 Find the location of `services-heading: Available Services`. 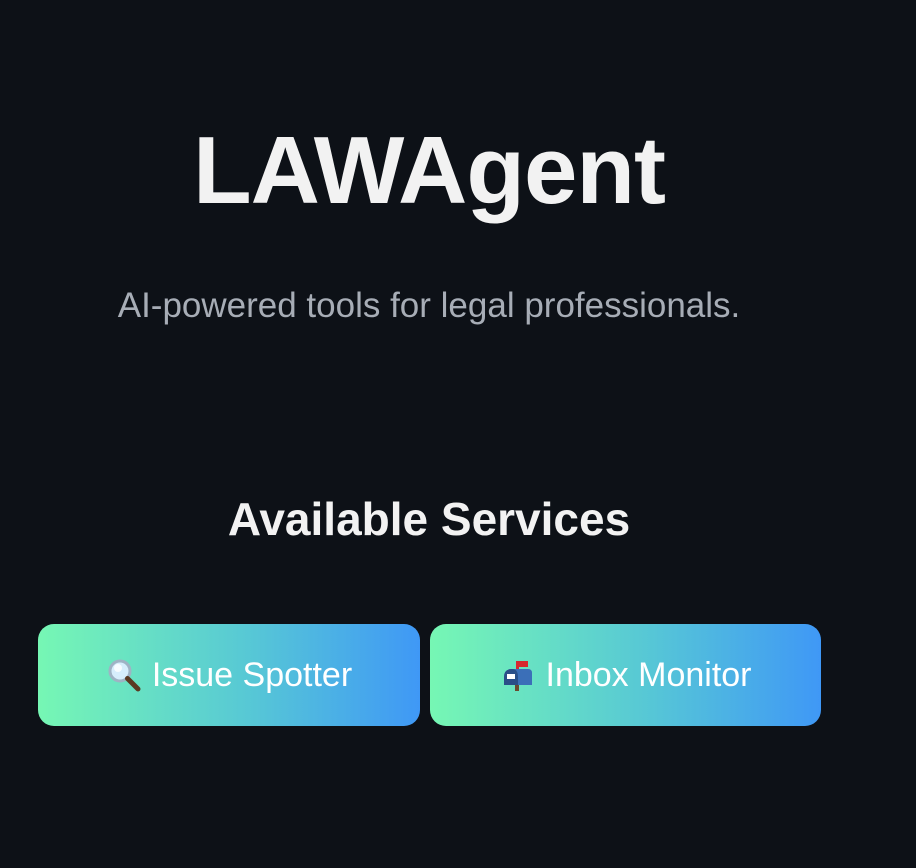

services-heading: Available Services is located at coordinates (429, 519).